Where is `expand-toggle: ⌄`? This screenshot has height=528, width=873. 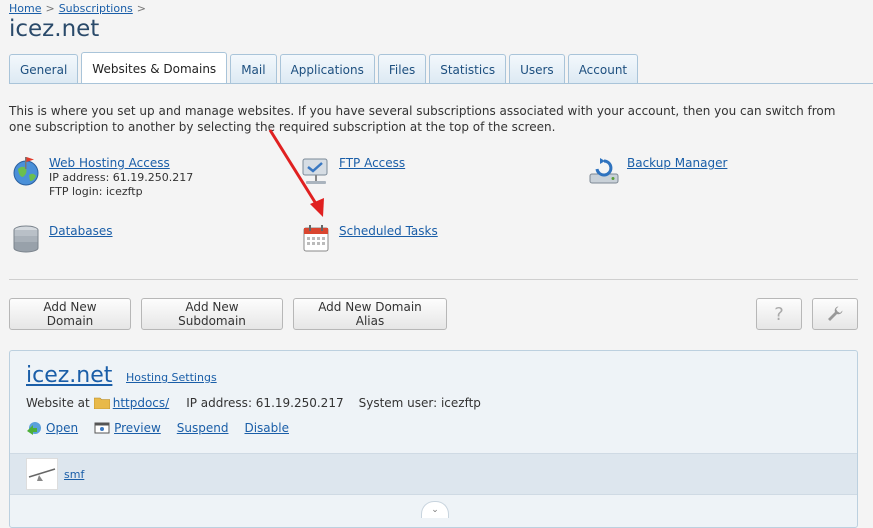 expand-toggle: ⌄ is located at coordinates (435, 509).